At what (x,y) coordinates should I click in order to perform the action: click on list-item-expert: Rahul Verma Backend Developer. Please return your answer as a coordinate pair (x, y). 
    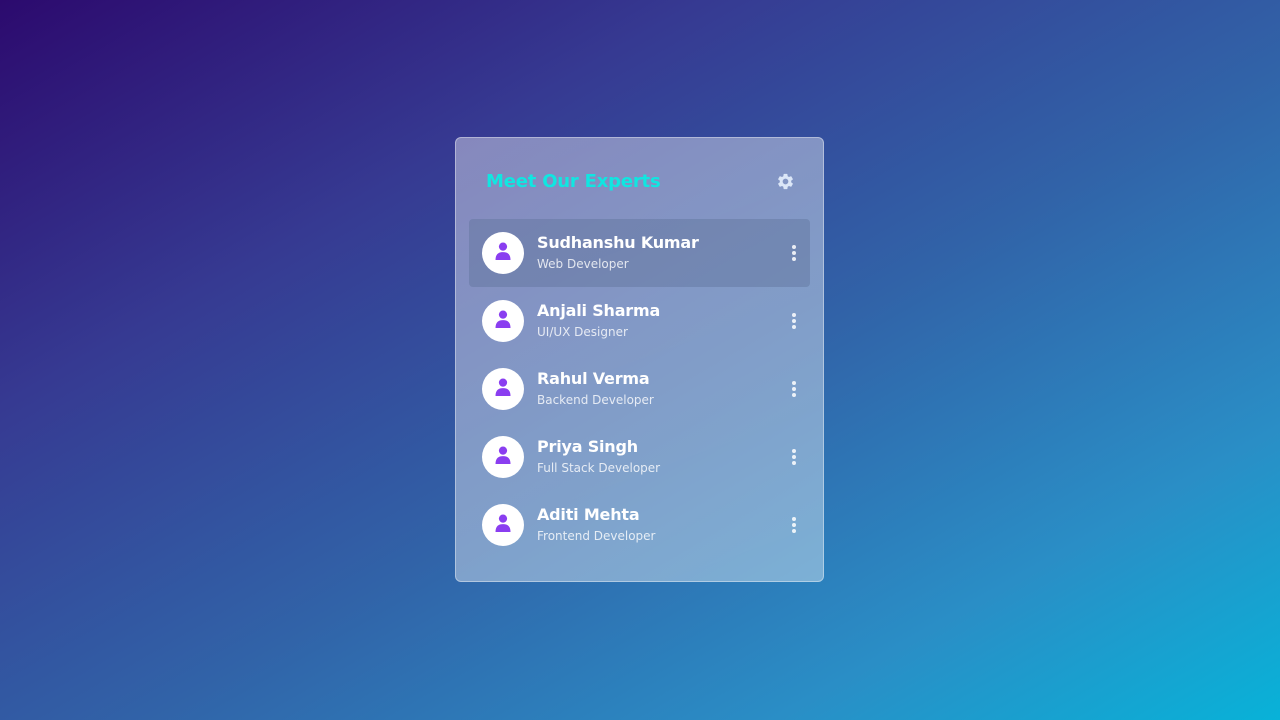
    Looking at the image, I should click on (639, 389).